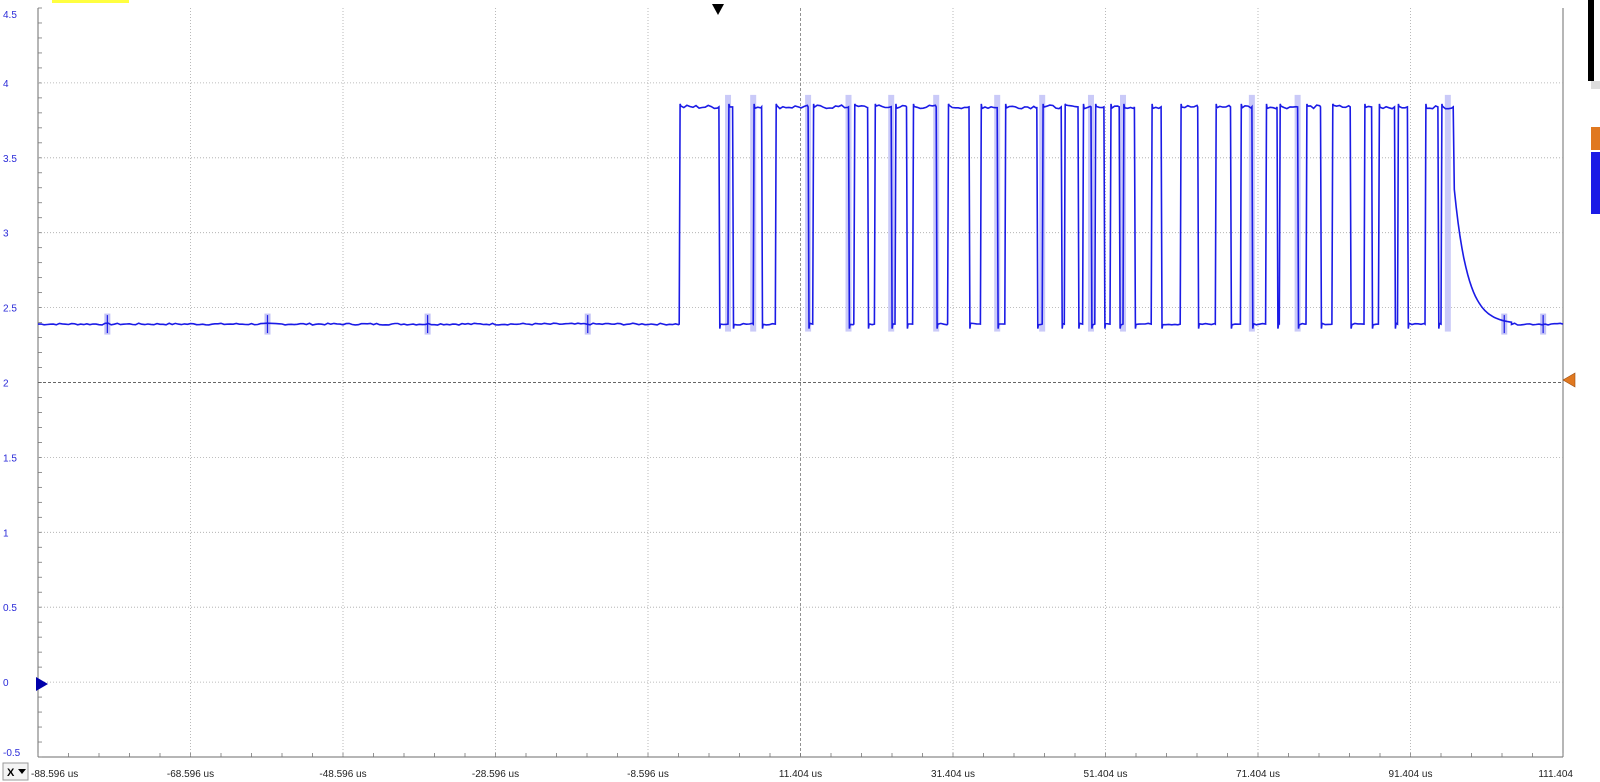  I want to click on x-axis-button-label: X, so click(11, 773).